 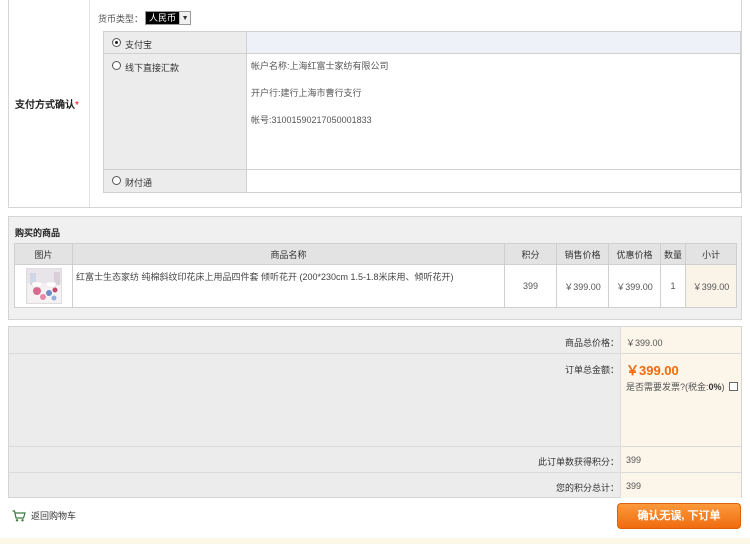 What do you see at coordinates (175, 181) in the screenshot?
I see `payment-option-cell: 财付通` at bounding box center [175, 181].